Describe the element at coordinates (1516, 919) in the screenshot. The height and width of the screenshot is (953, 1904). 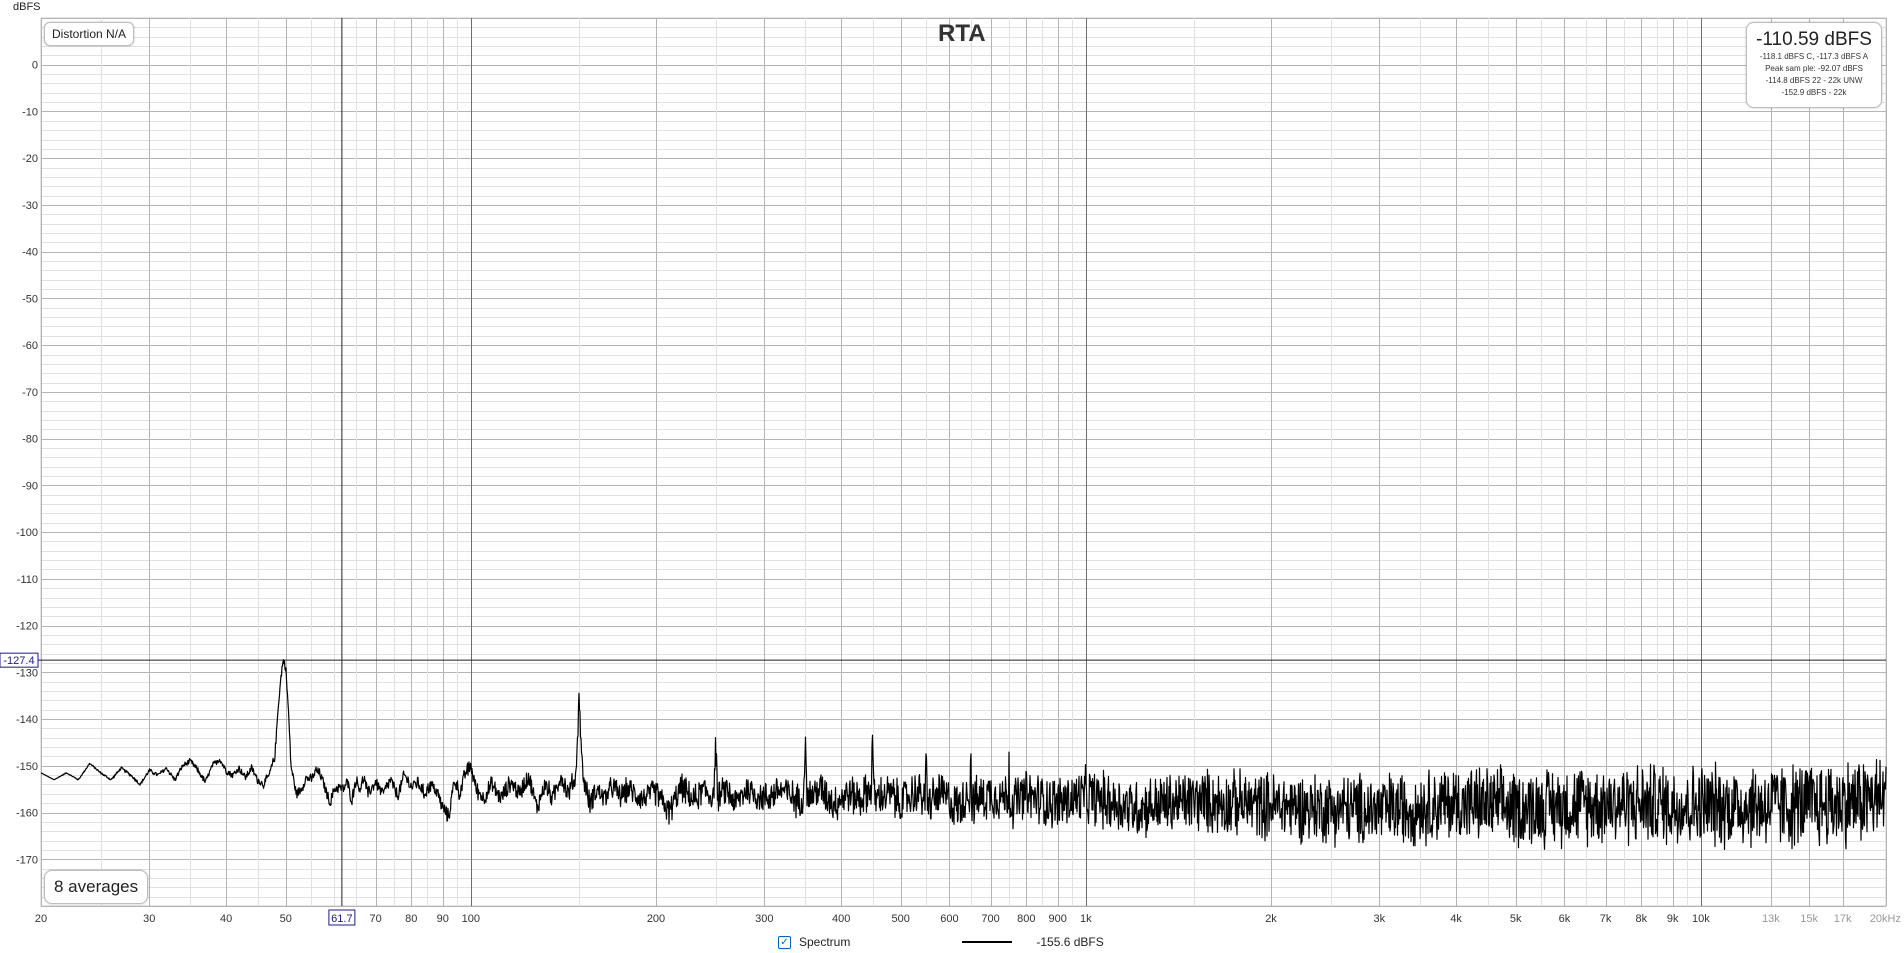
I see `x-tick-label: 5k` at that location.